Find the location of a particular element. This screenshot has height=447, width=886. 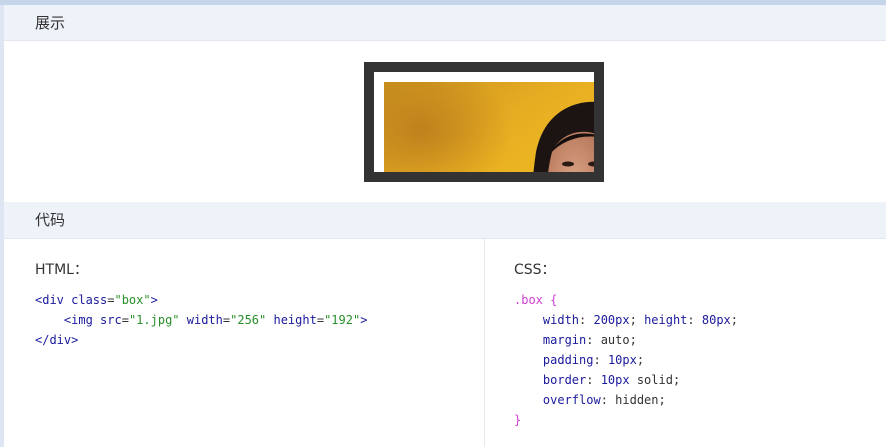

code-token: src is located at coordinates (111, 320).